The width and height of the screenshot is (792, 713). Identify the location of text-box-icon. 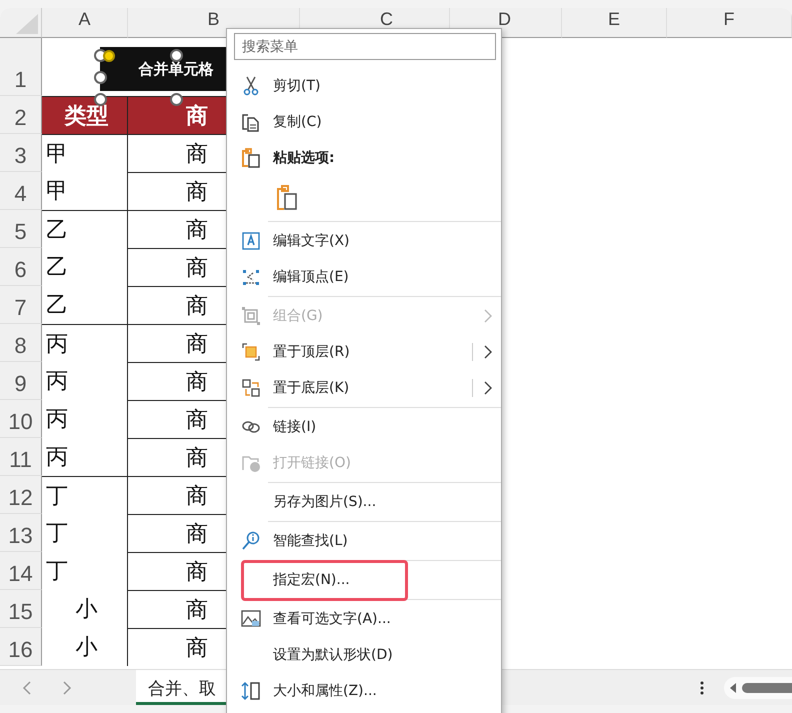
(251, 241).